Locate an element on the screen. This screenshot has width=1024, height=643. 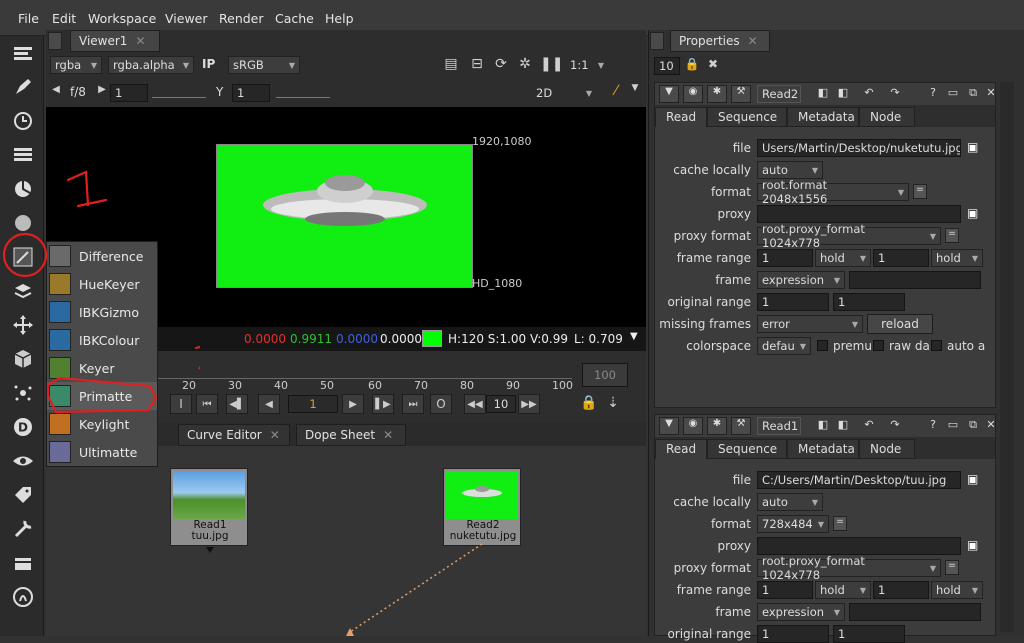
menu-viewer: Viewer is located at coordinates (186, 18).